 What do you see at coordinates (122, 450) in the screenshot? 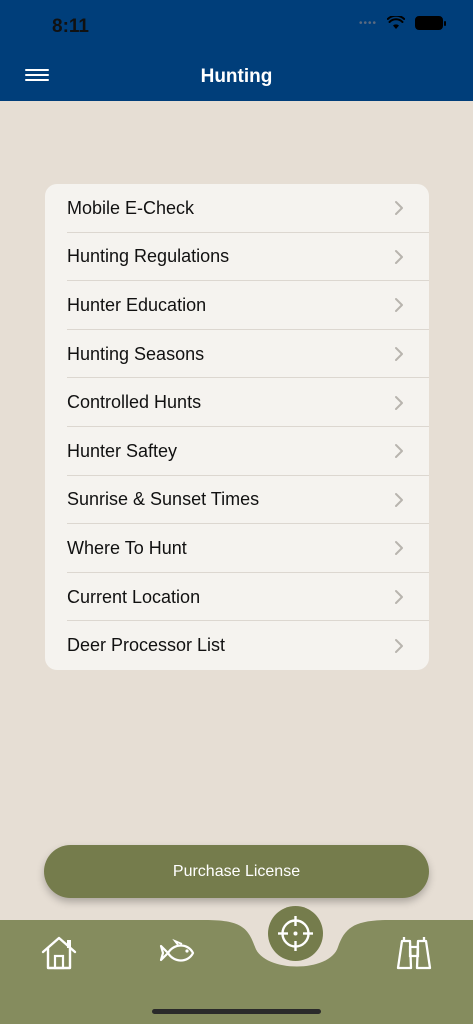
I see `list-item-label: Hunter Saftey` at bounding box center [122, 450].